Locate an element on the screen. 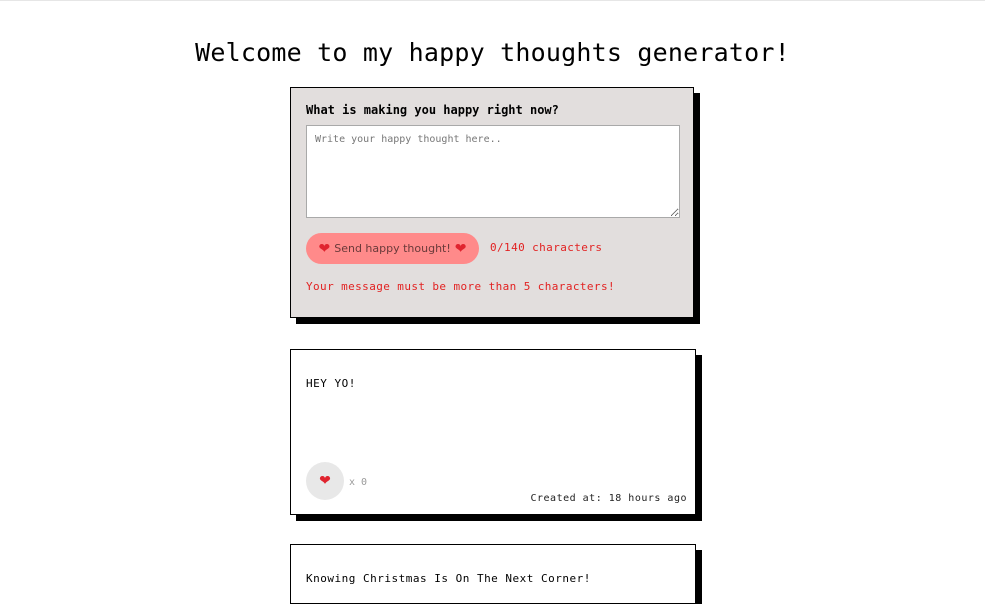 The image size is (985, 604). thought-message: HEY YO! is located at coordinates (331, 383).